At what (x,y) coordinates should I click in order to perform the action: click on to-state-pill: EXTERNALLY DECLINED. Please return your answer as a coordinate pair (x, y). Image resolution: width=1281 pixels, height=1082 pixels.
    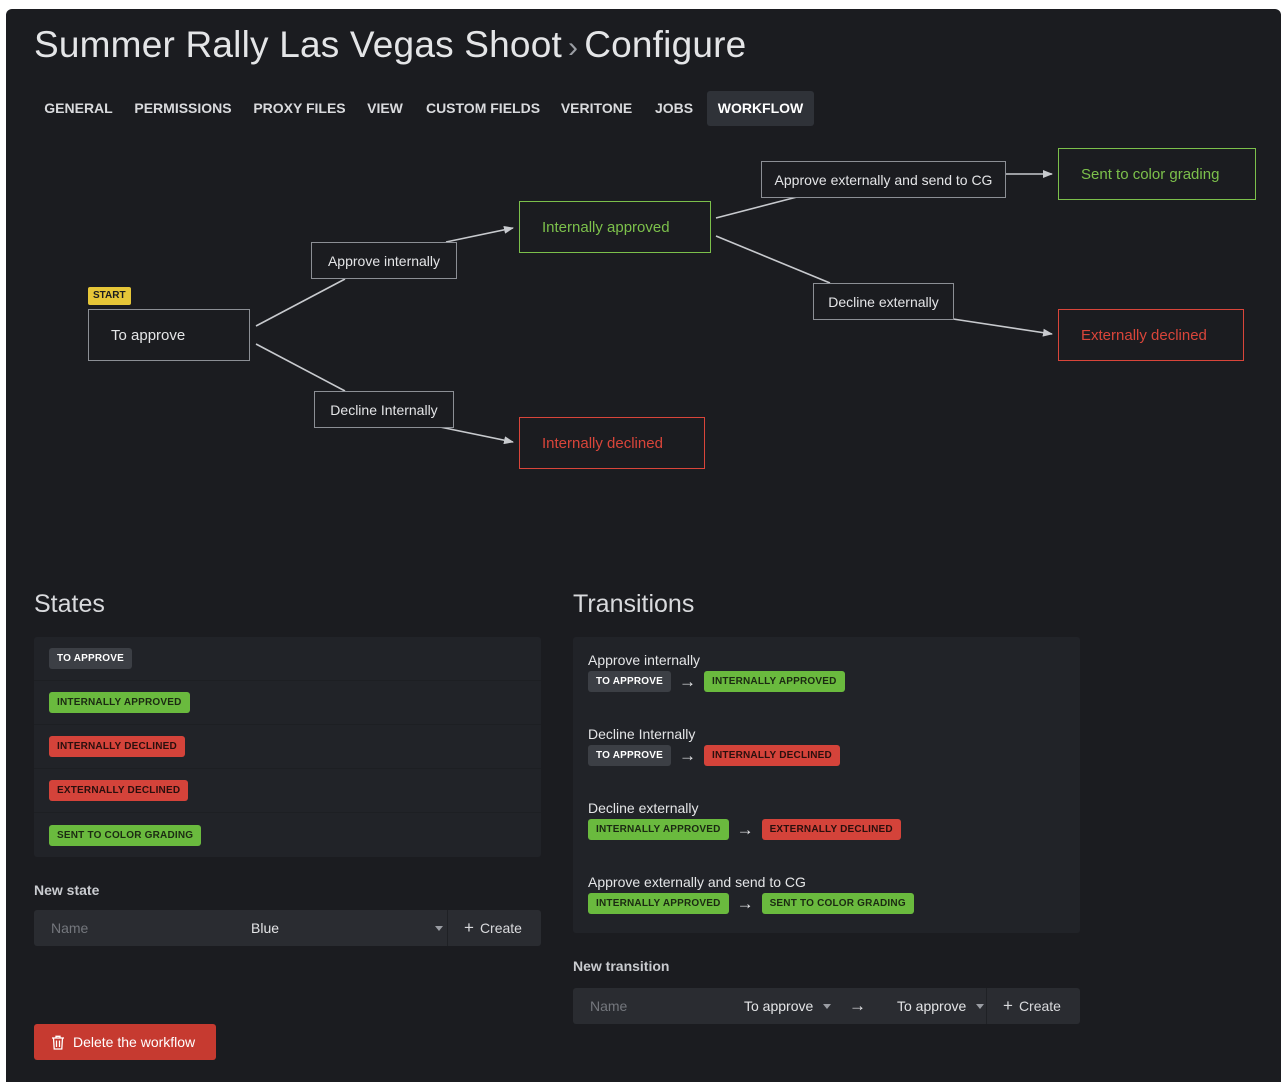
    Looking at the image, I should click on (831, 829).